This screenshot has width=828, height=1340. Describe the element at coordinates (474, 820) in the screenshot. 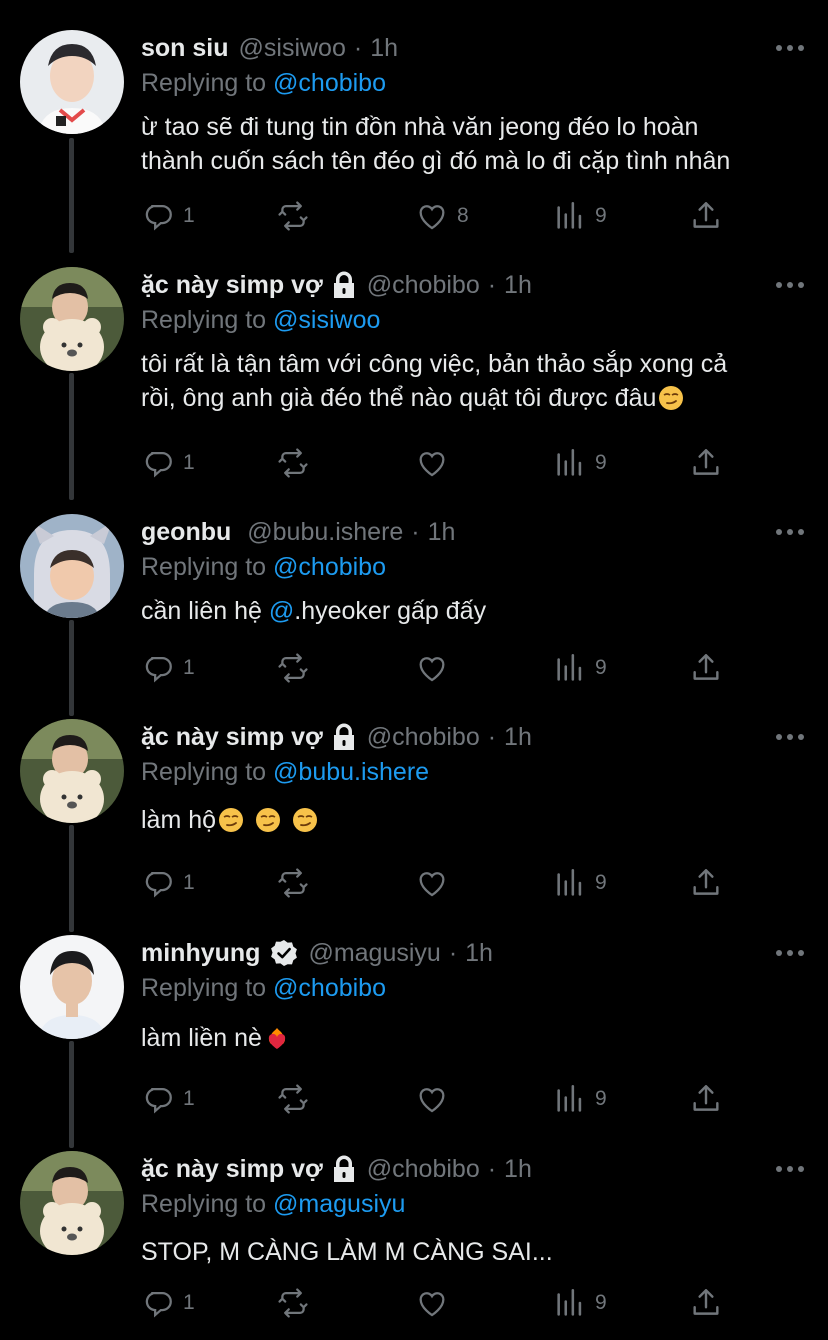

I see `tweet-text: làm hộ` at that location.